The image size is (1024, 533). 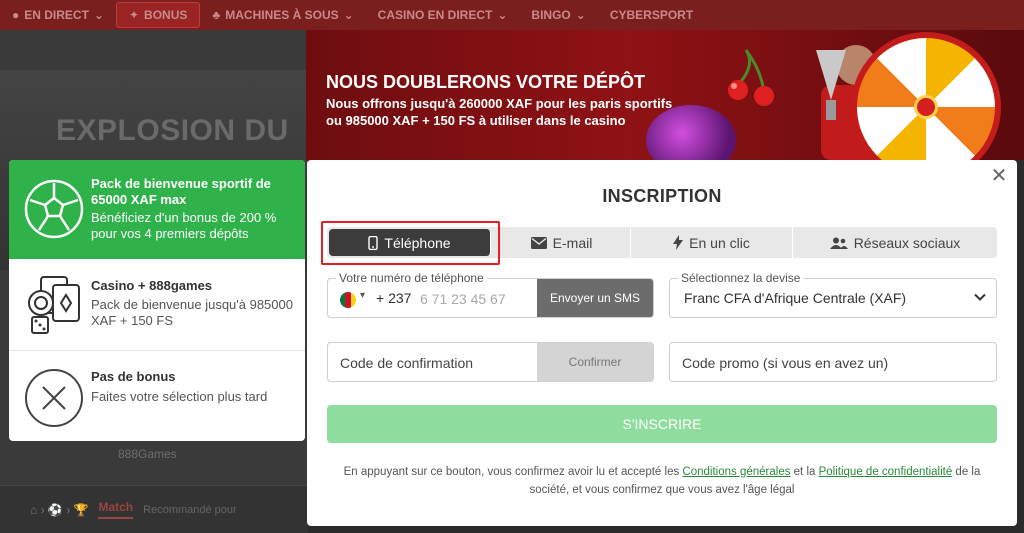 I want to click on phone-field-label: Votre numéro de téléphone, so click(x=411, y=278).